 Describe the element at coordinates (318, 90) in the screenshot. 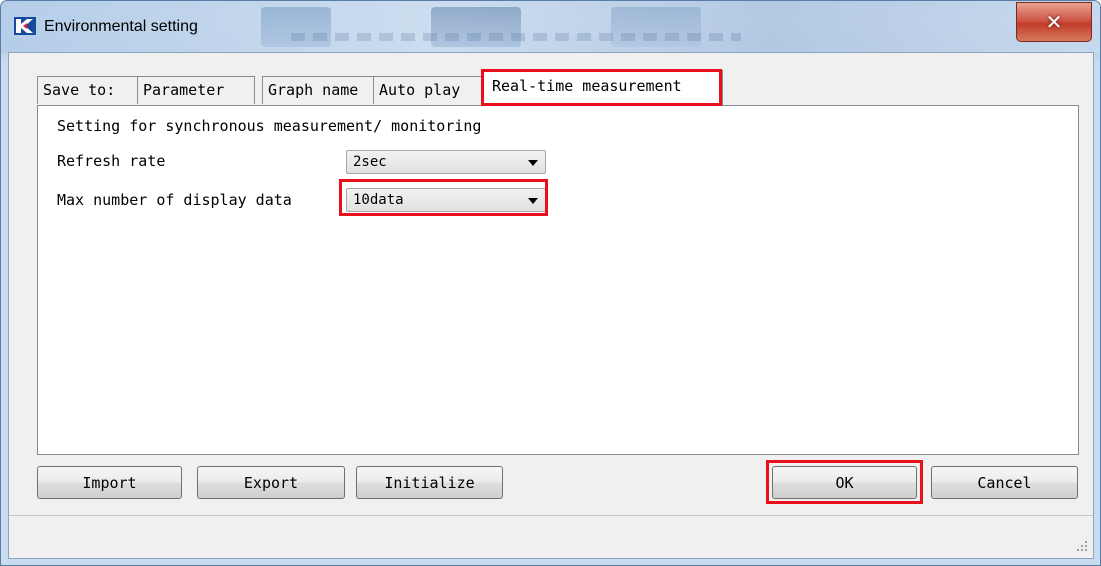

I see `tab-graph-name: Graph name` at that location.